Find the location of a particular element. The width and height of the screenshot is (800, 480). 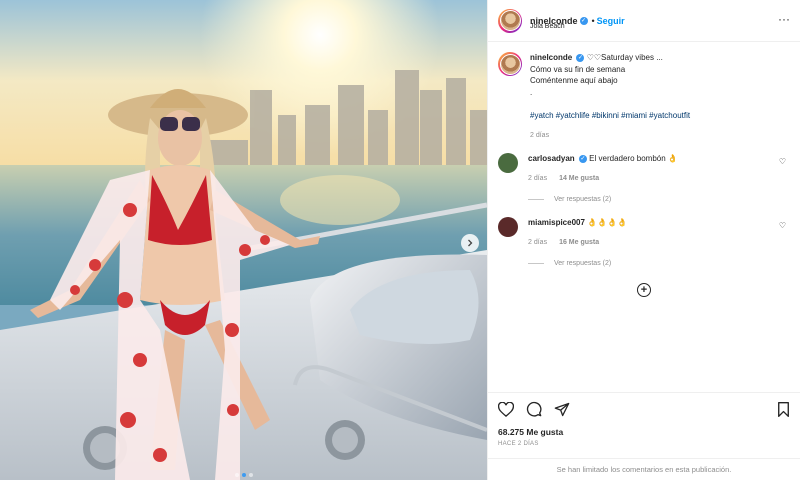

comment-likes: 16 Me gusta is located at coordinates (579, 242).